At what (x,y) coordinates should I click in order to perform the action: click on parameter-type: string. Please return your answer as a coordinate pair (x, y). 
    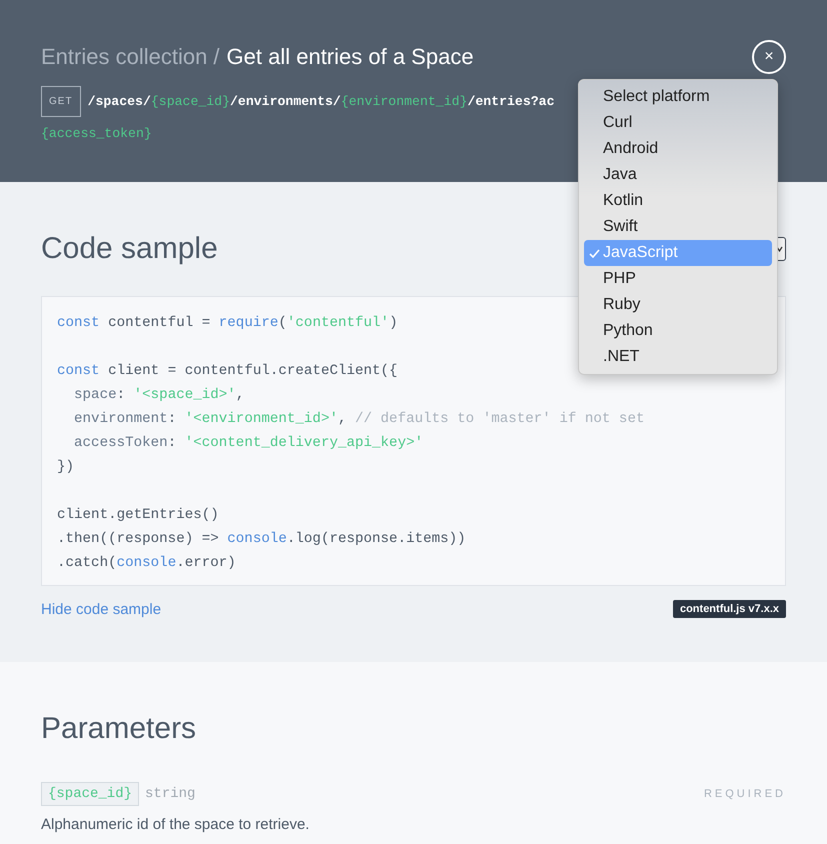
    Looking at the image, I should click on (170, 794).